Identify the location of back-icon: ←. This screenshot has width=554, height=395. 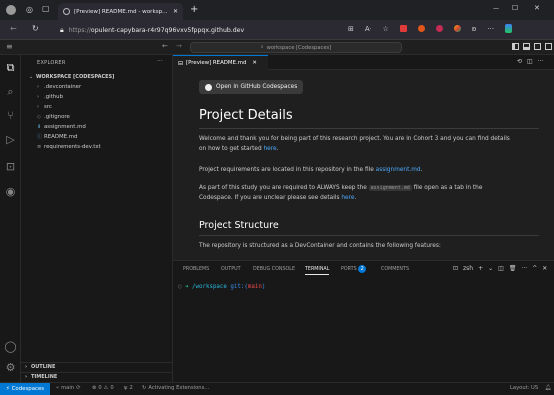
(13, 28).